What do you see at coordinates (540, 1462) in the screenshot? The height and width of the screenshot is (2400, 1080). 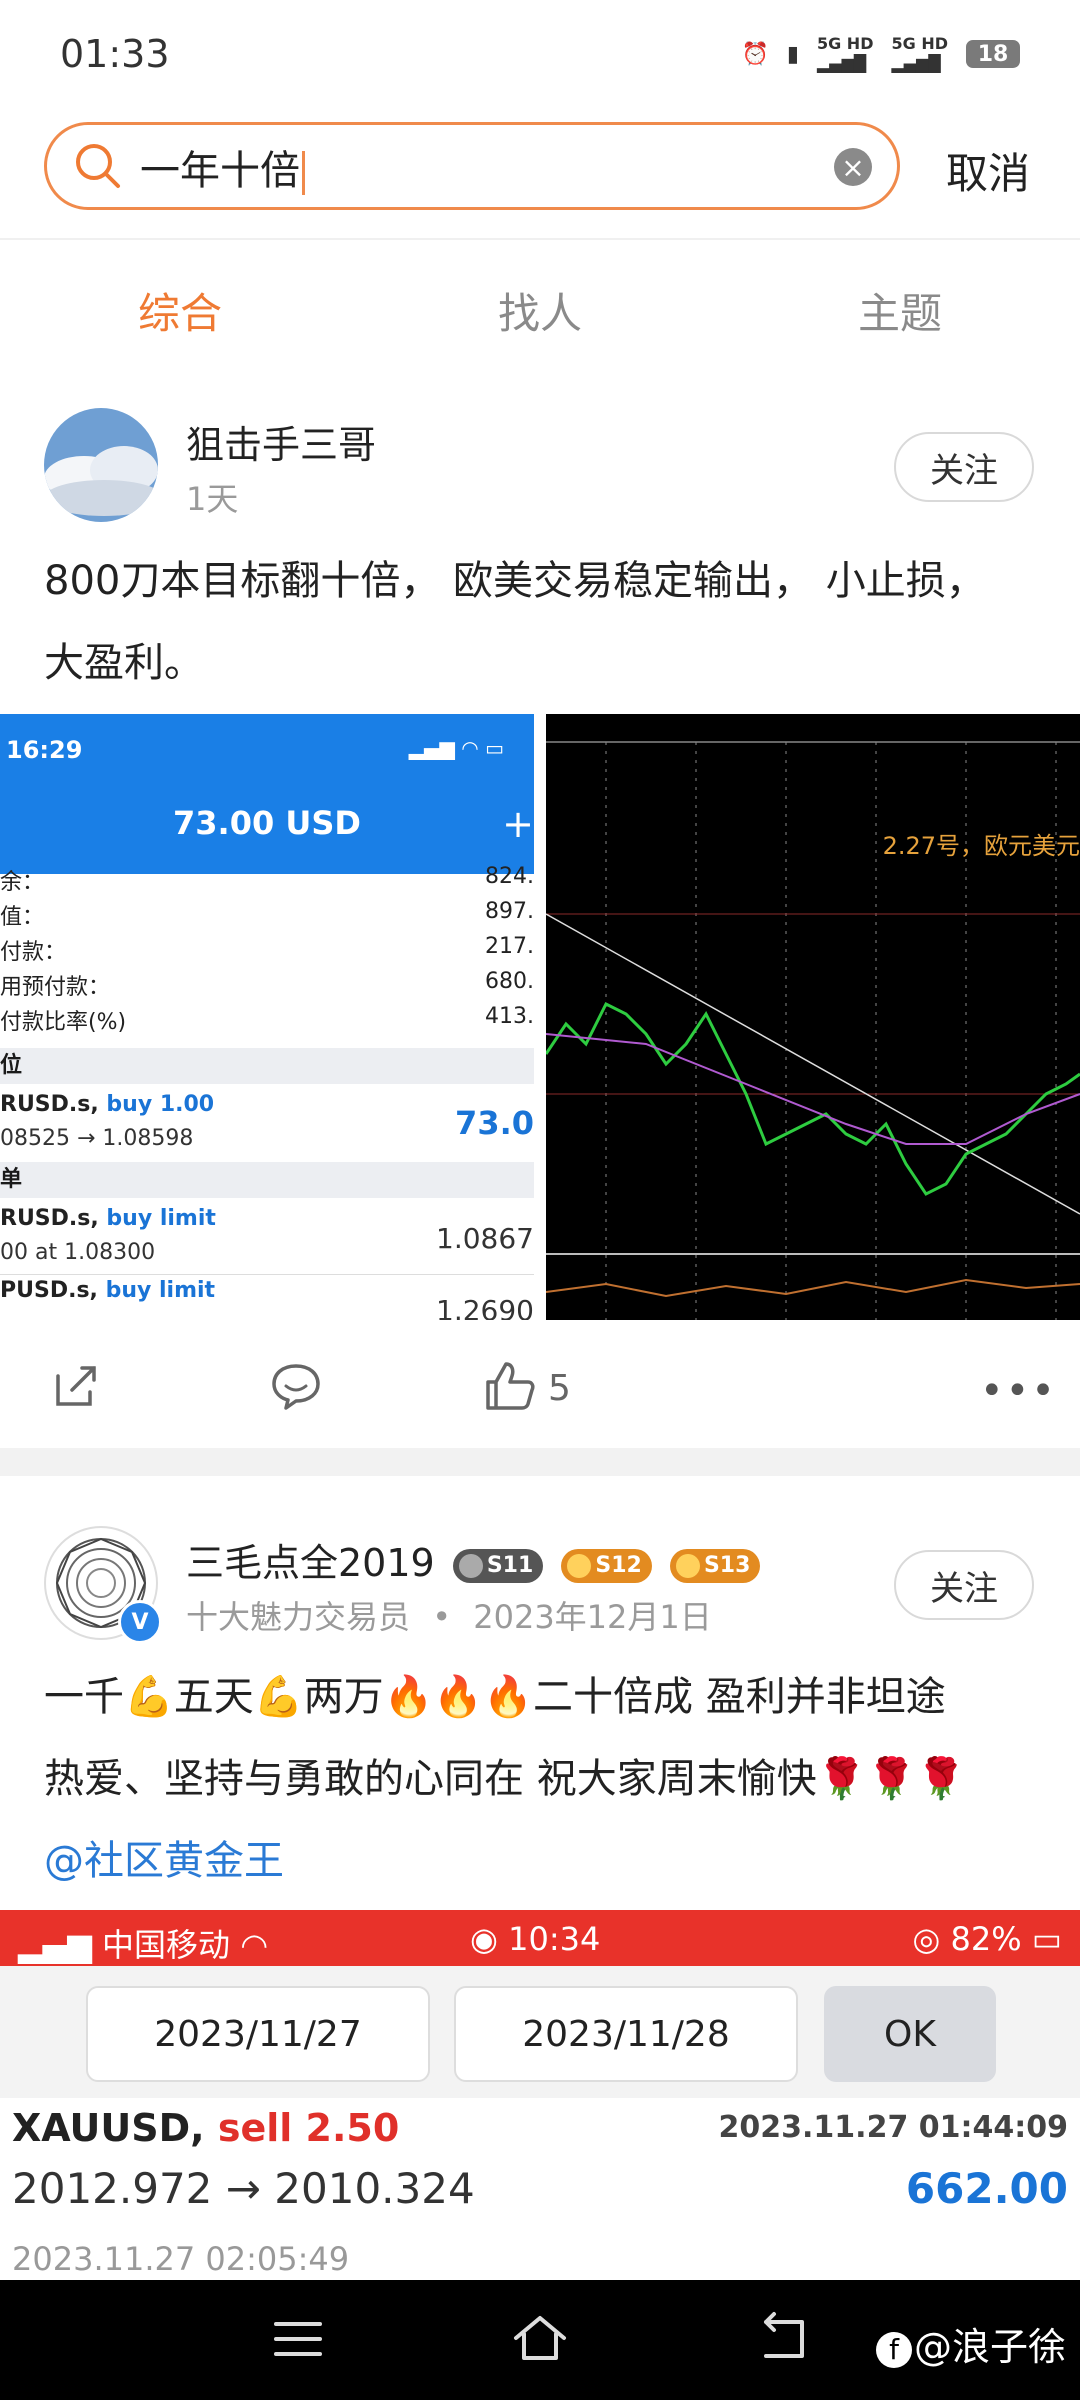 I see `post-divider` at bounding box center [540, 1462].